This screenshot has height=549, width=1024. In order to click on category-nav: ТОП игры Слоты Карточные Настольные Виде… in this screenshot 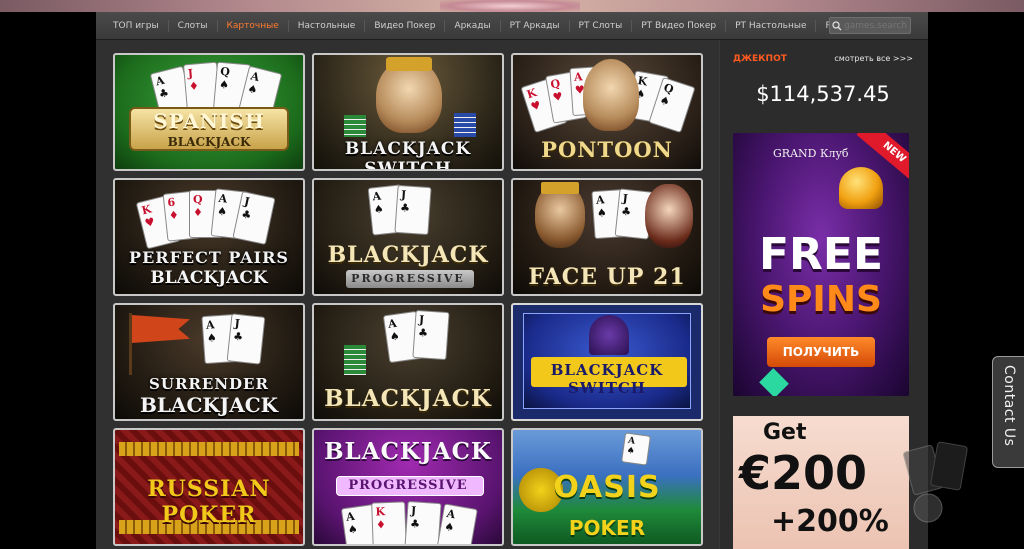, I will do `click(512, 26)`.